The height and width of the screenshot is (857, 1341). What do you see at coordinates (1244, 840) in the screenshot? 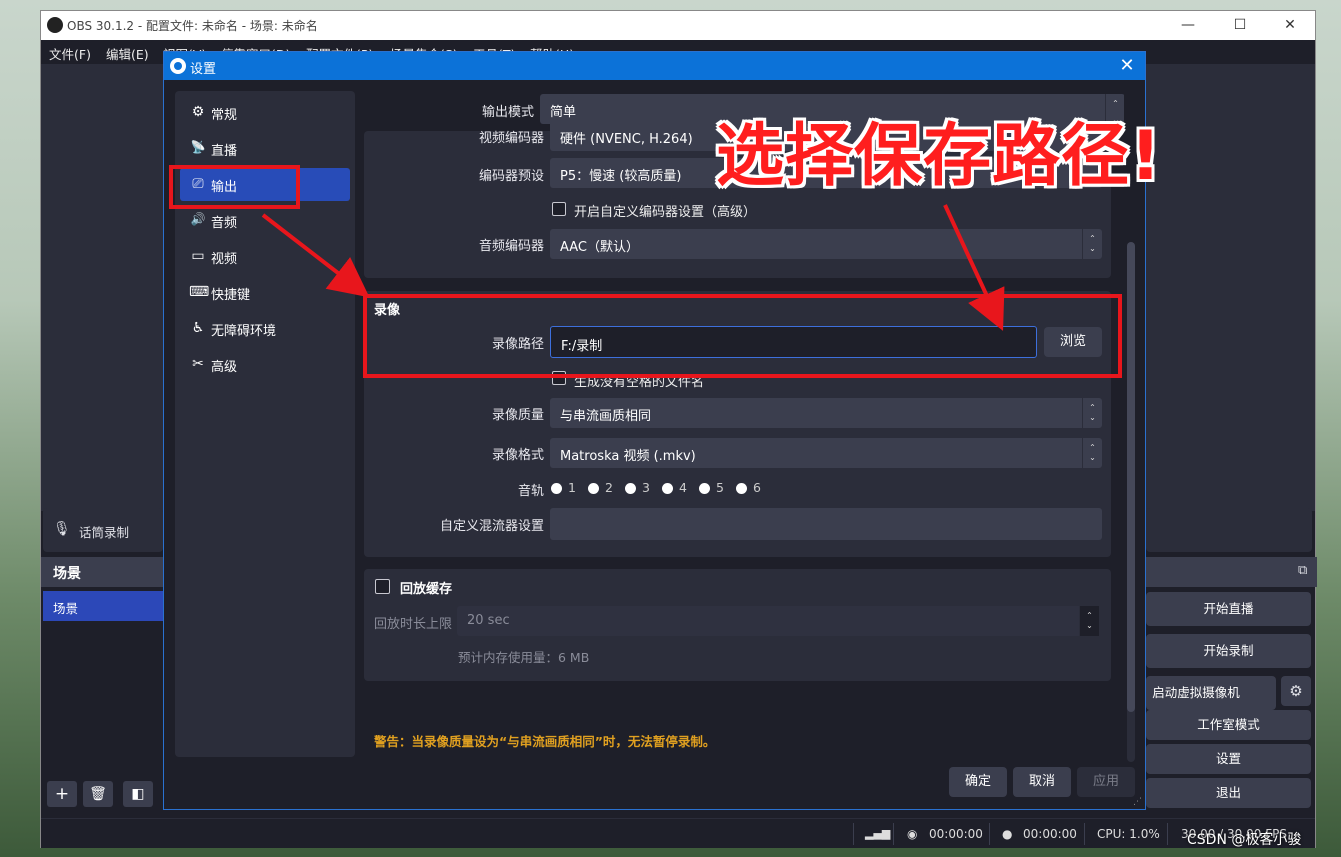
I see `watermark: CSDN @极客小骏` at bounding box center [1244, 840].